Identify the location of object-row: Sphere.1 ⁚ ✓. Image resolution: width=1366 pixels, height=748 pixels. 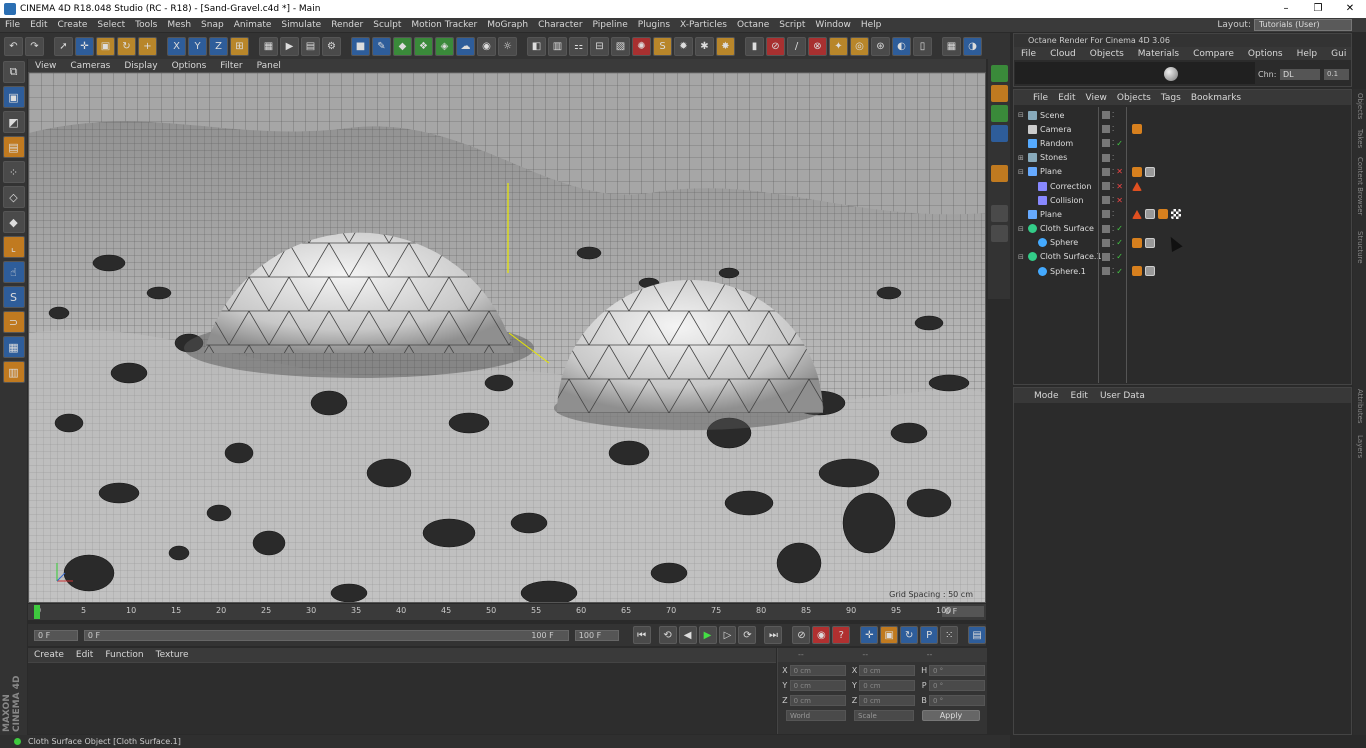
(1182, 271).